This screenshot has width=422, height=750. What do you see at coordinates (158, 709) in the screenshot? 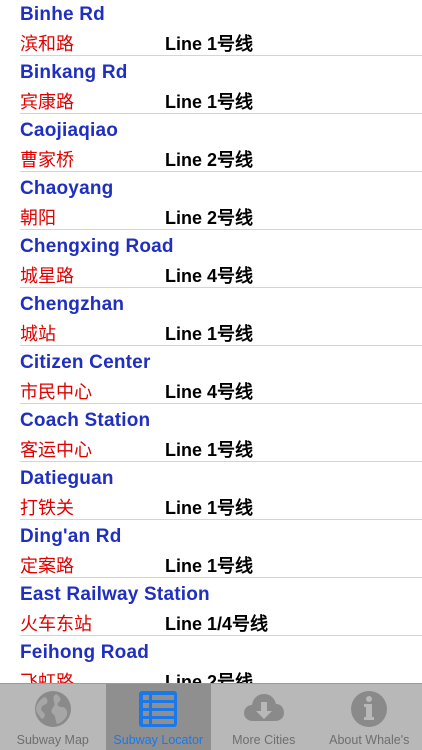
I see `list-icon` at bounding box center [158, 709].